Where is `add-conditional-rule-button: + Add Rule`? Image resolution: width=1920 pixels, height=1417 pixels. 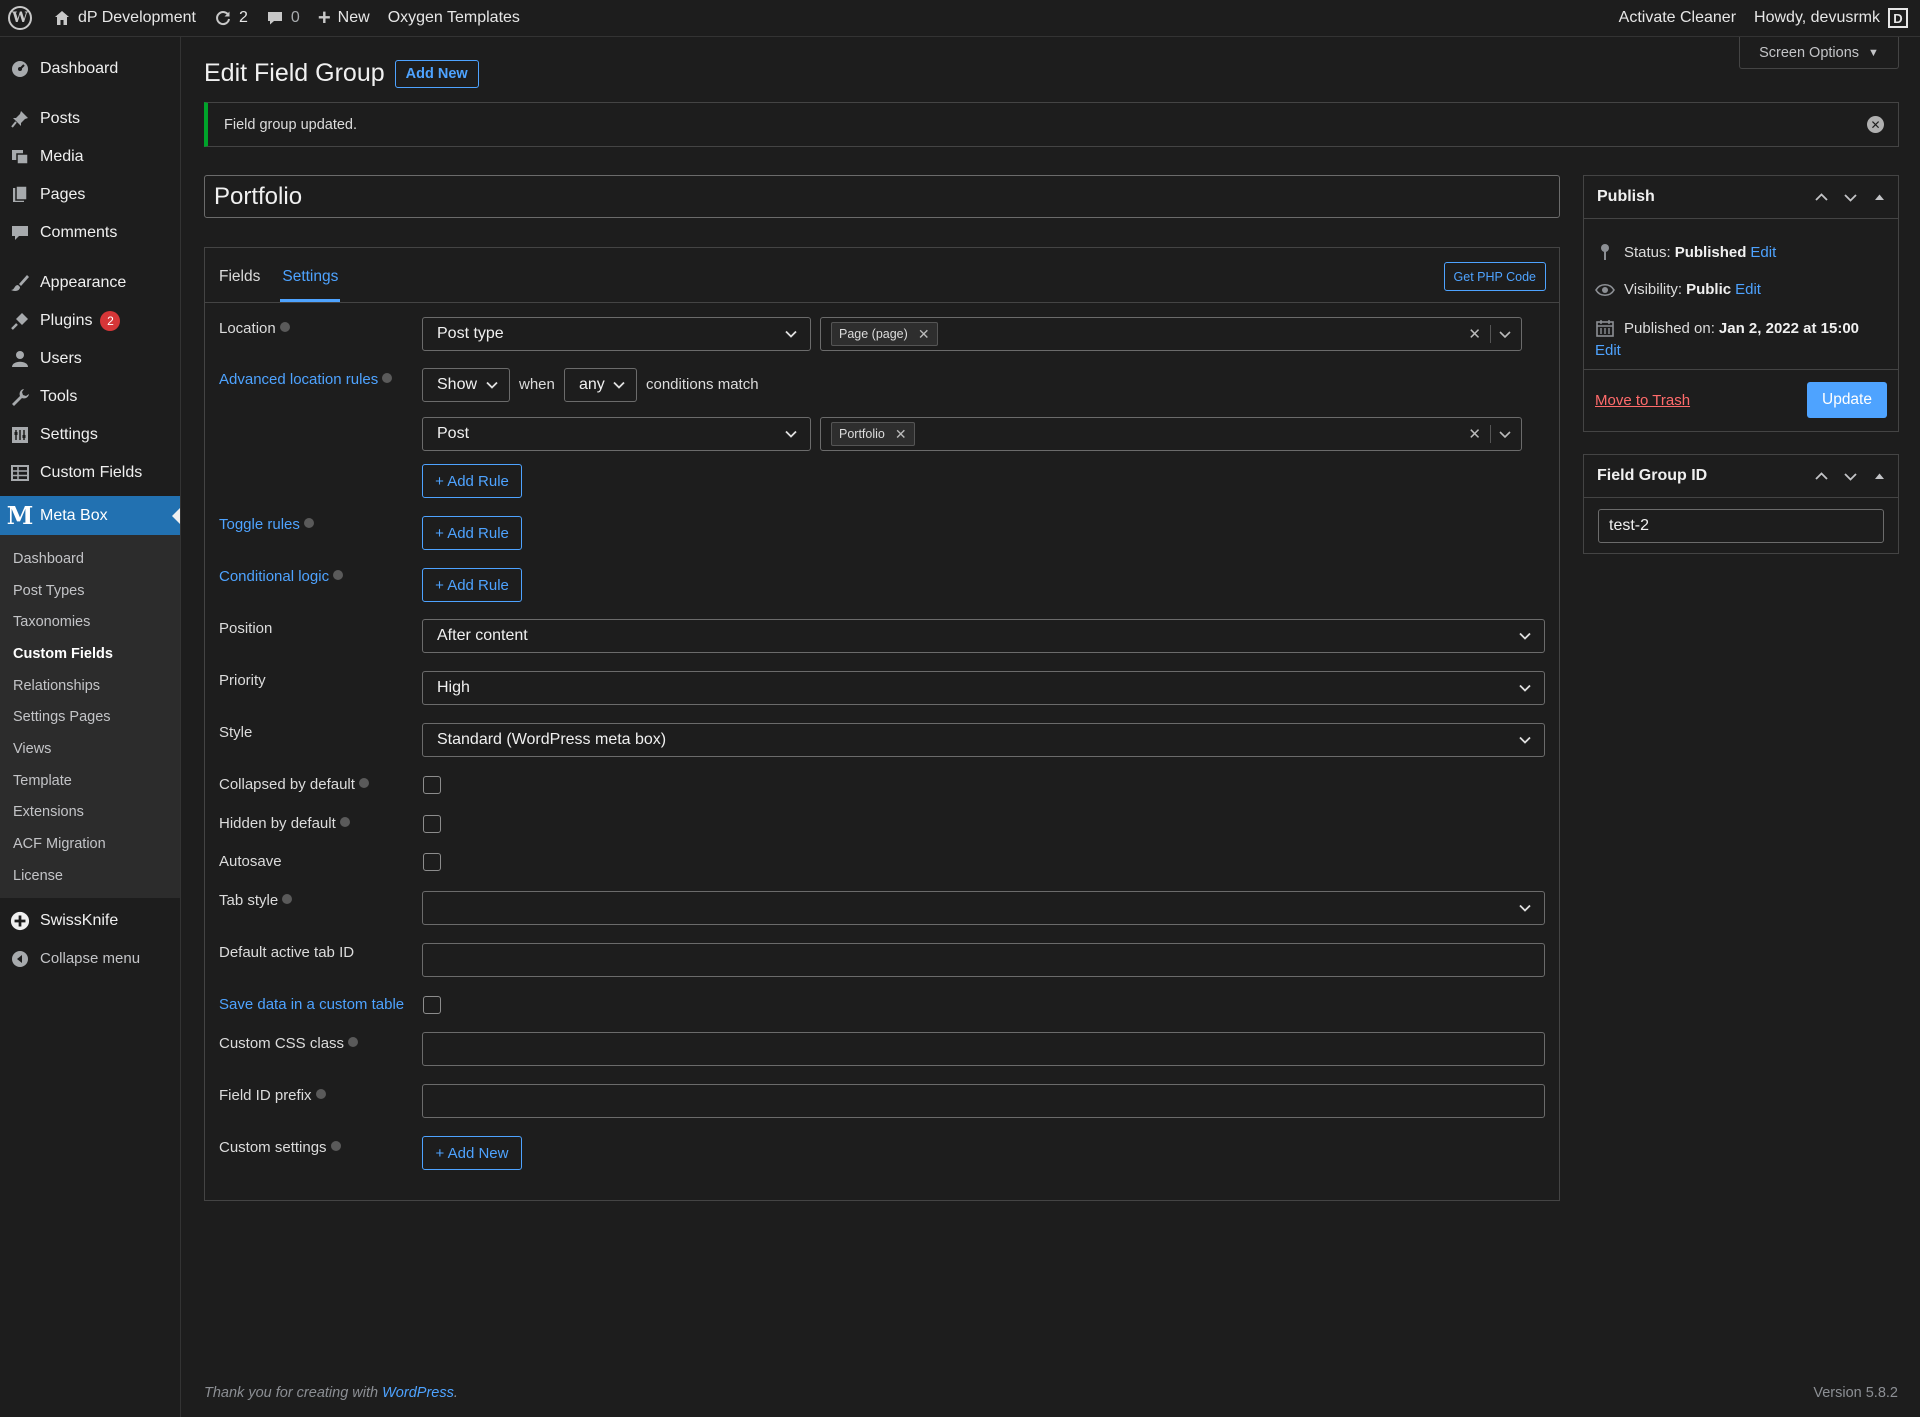 add-conditional-rule-button: + Add Rule is located at coordinates (472, 585).